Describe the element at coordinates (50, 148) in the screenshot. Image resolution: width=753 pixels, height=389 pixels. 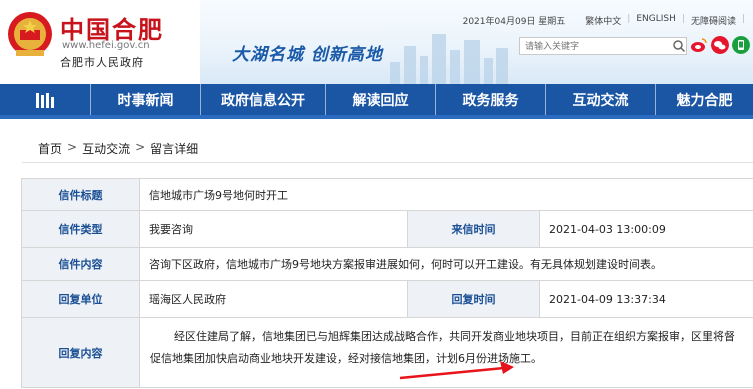
I see `breadcrumb-home: 首页` at that location.